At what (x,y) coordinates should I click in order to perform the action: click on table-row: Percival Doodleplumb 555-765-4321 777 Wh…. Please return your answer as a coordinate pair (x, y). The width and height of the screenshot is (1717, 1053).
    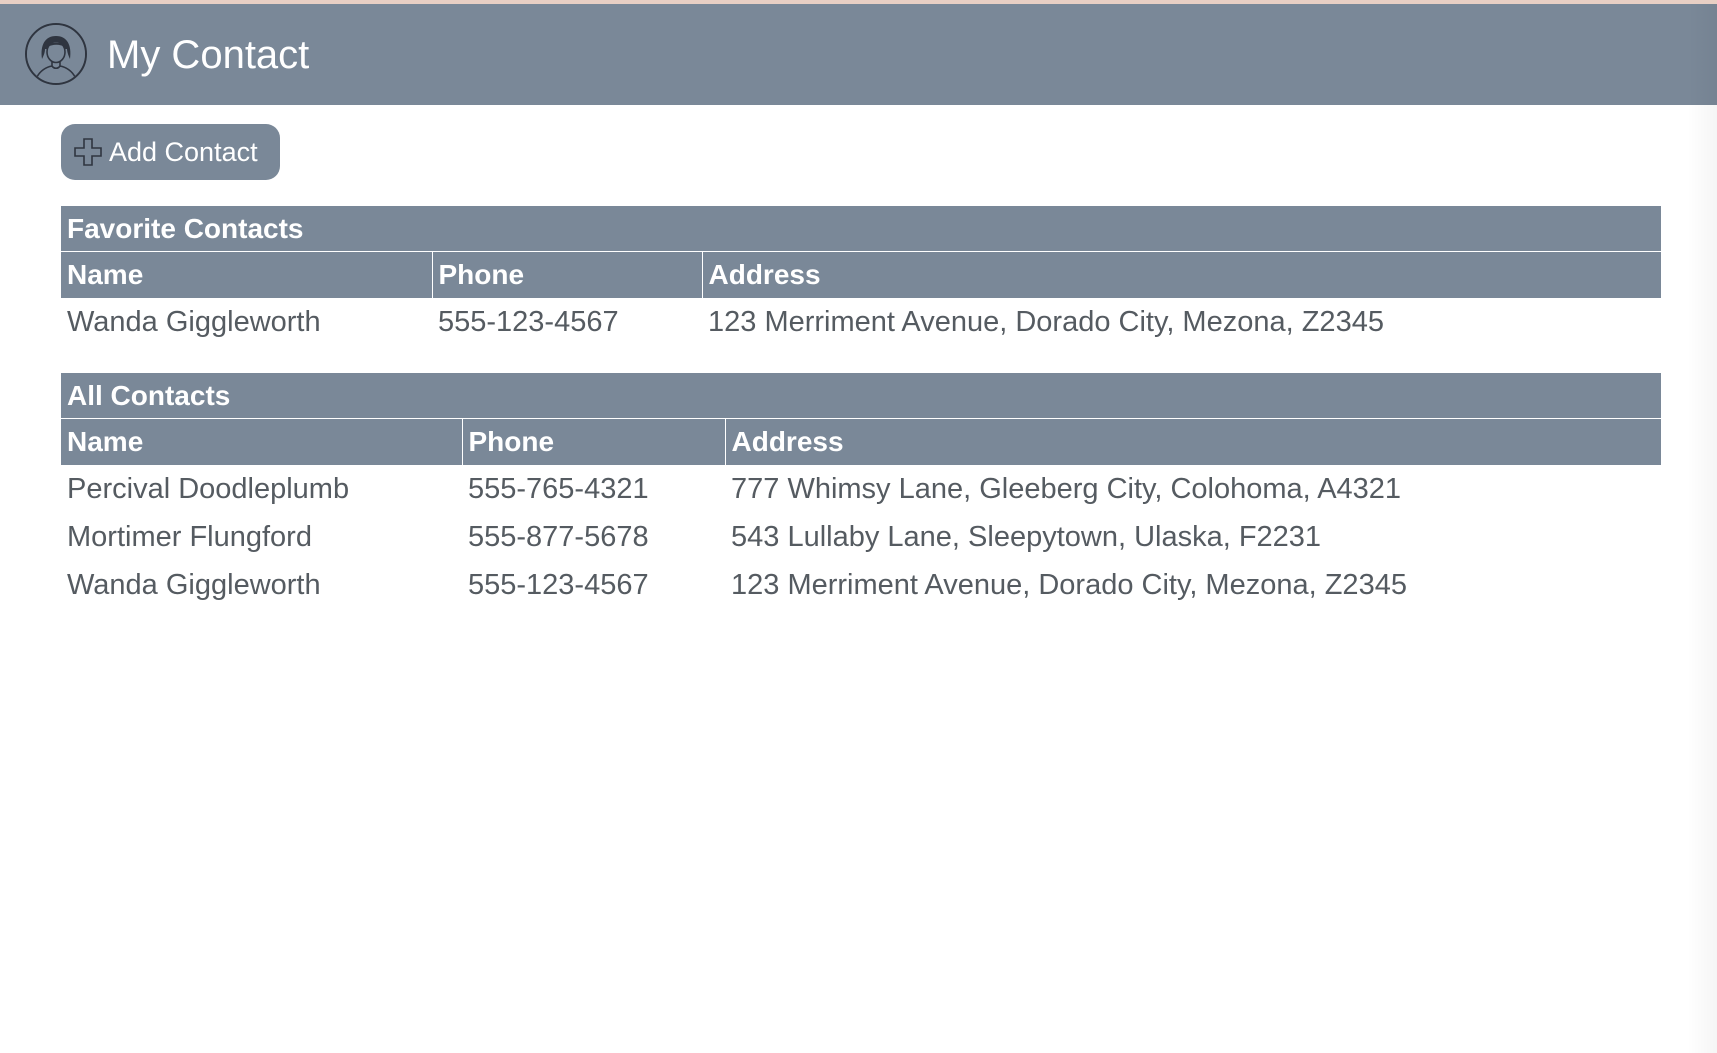
    Looking at the image, I should click on (861, 489).